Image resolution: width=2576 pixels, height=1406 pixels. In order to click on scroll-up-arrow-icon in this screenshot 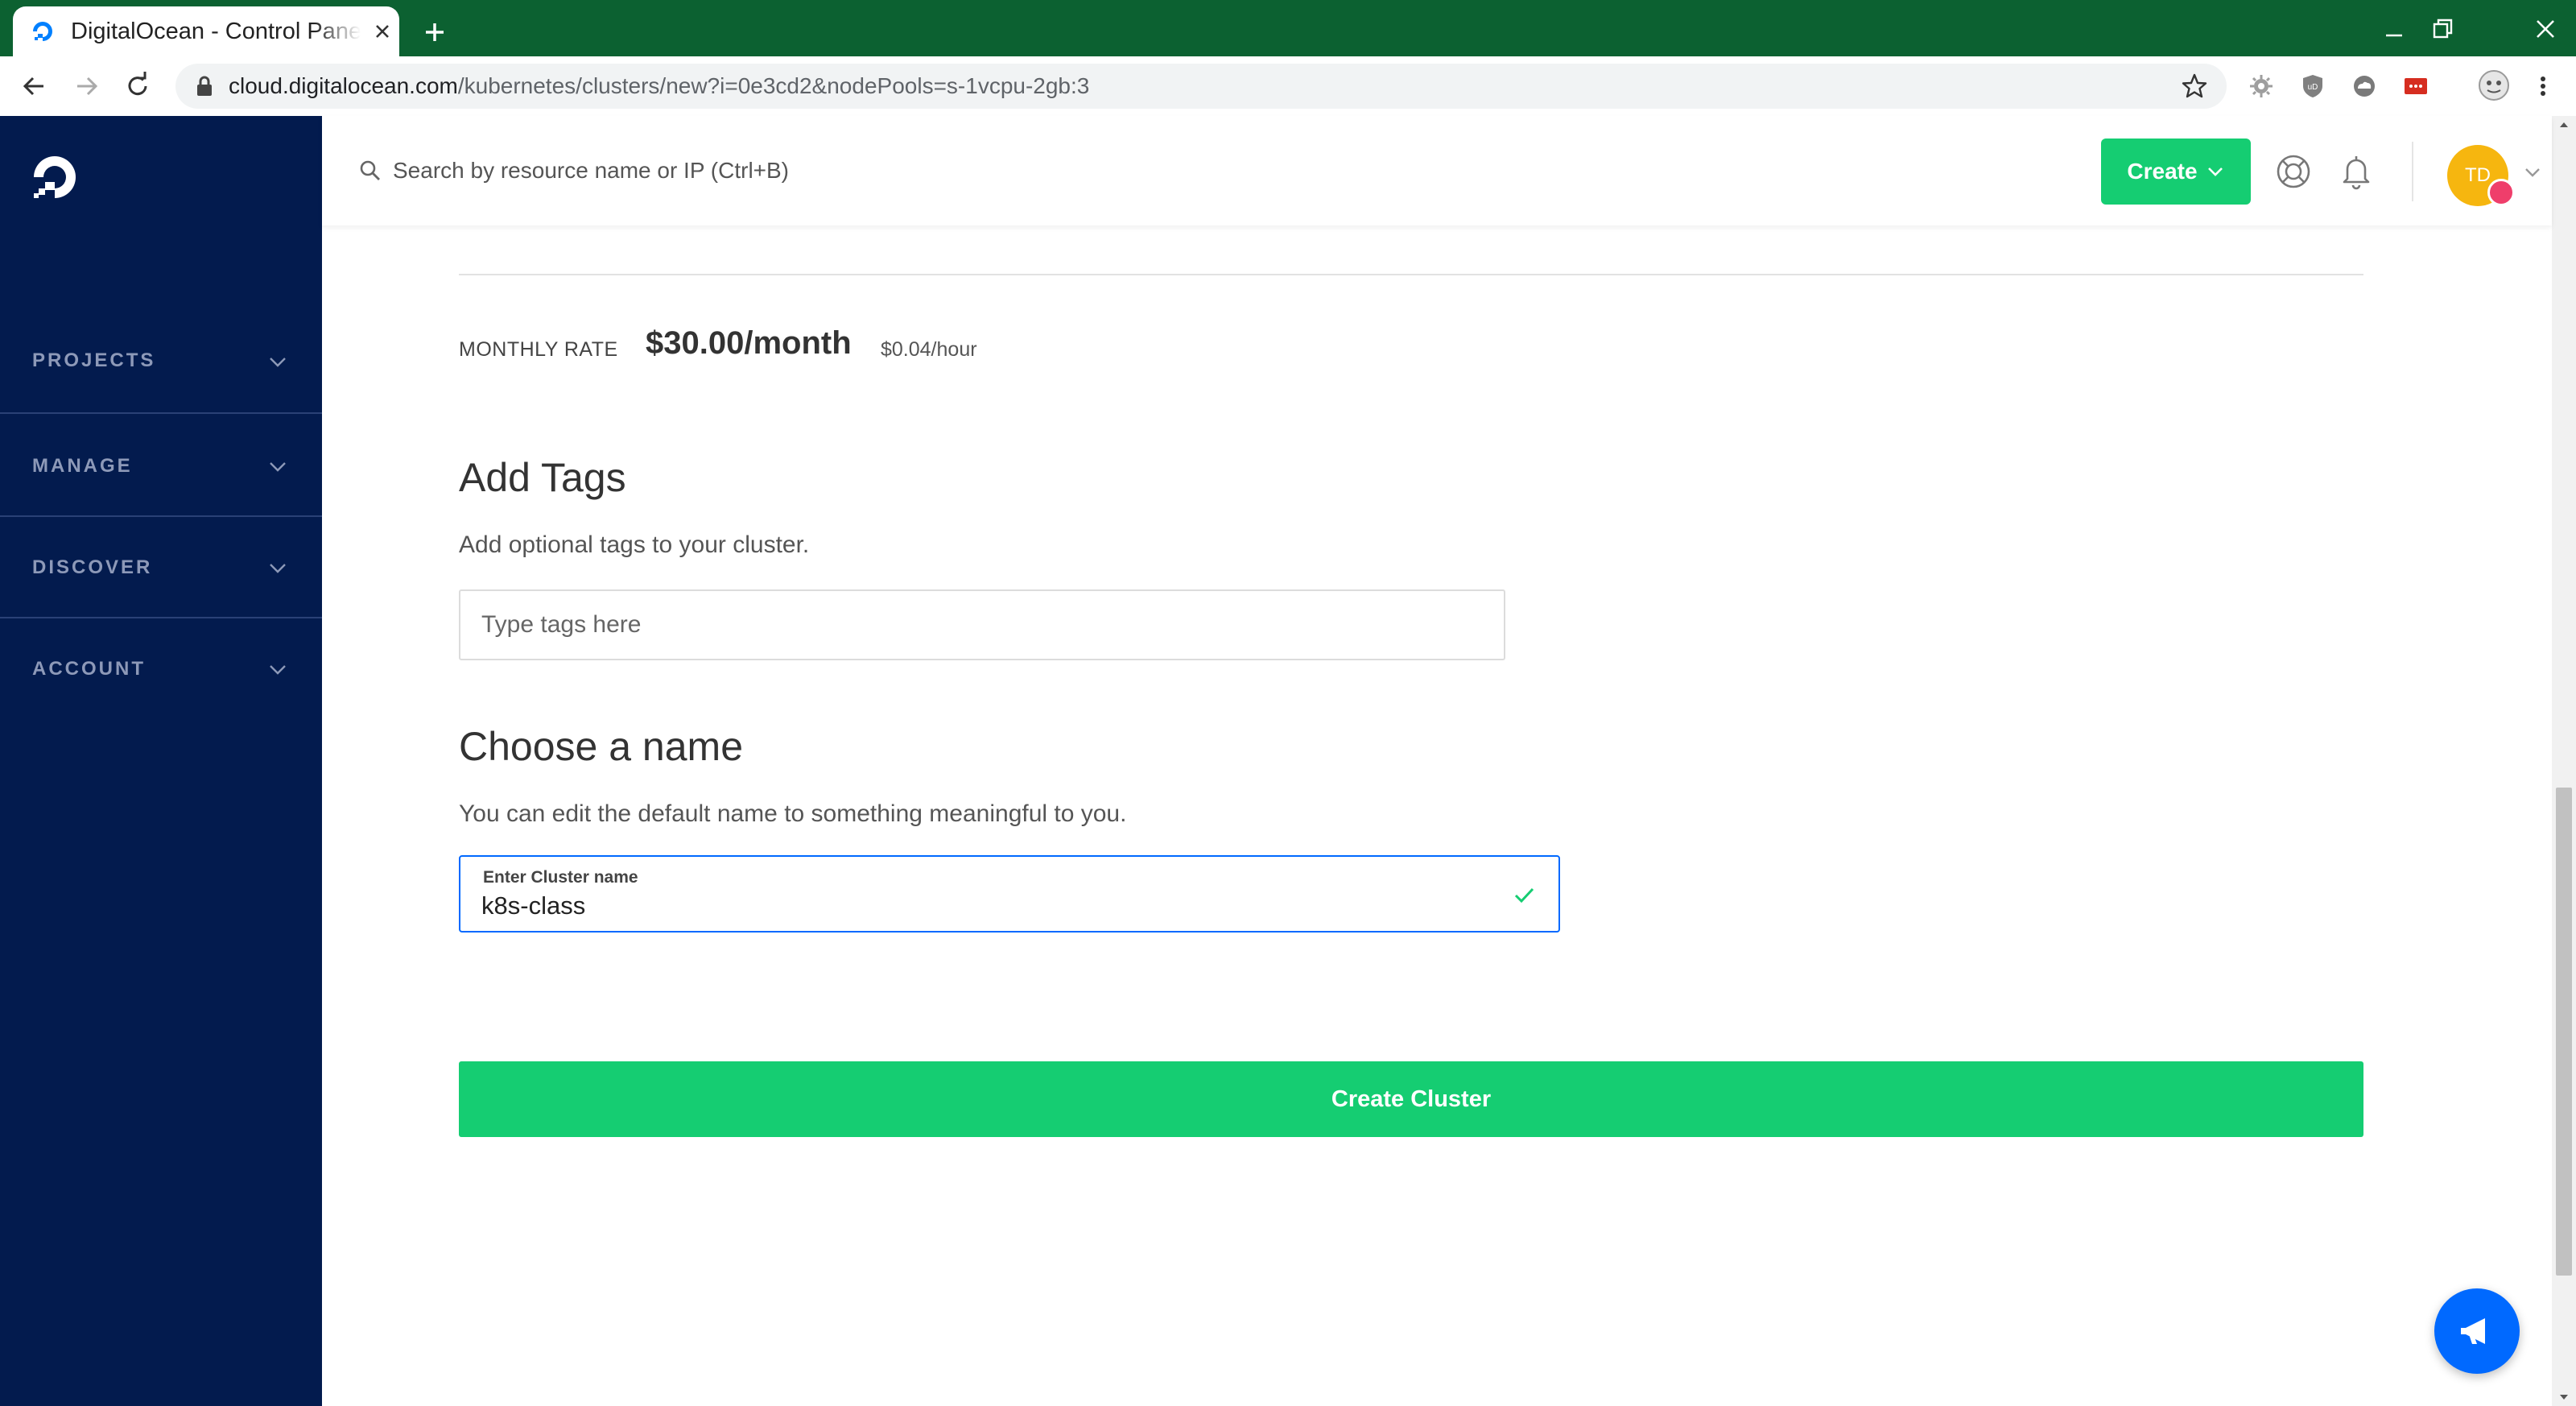, I will do `click(2564, 125)`.